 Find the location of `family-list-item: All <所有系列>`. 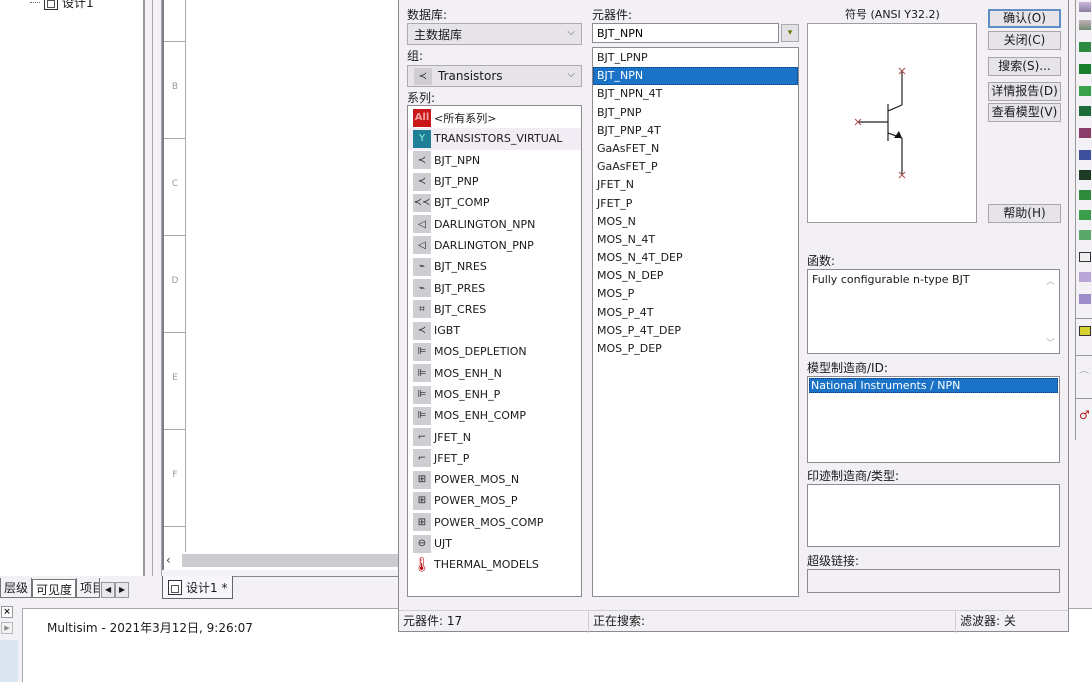

family-list-item: All <所有系列> is located at coordinates (494, 117).